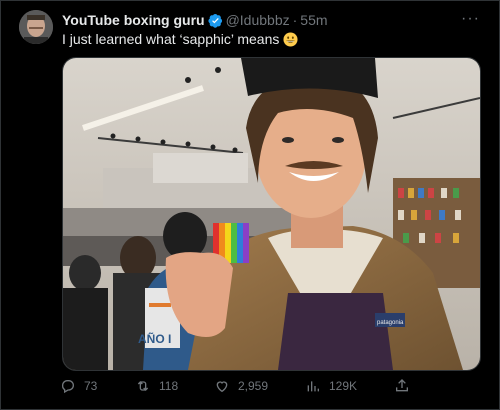  Describe the element at coordinates (470, 19) in the screenshot. I see `more-options-icon: ···` at that location.